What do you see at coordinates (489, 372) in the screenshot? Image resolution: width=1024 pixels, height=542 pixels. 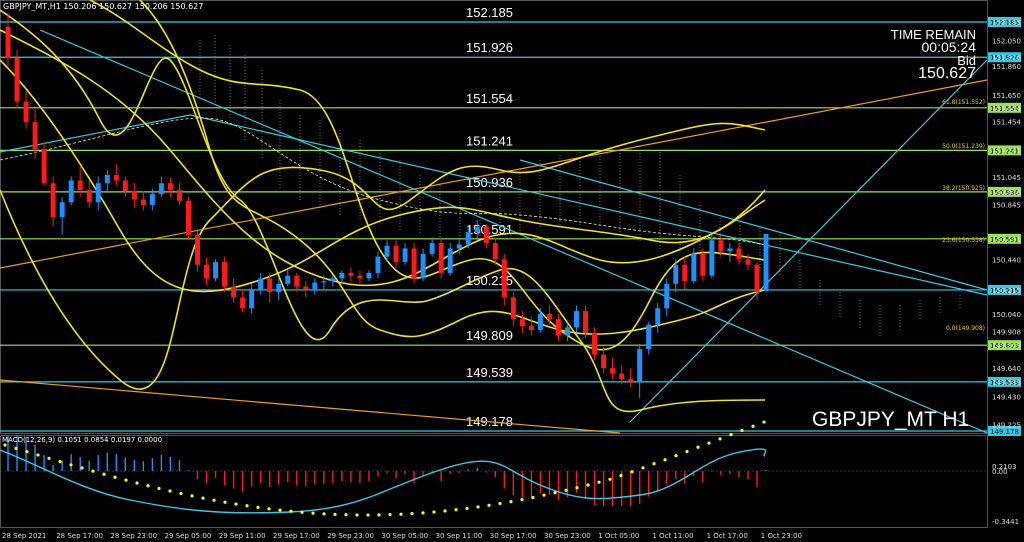 I see `level-label: 149.539` at bounding box center [489, 372].